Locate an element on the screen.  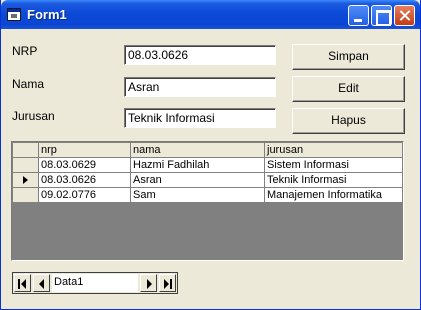
grid-header-row: nrp nama jurusan is located at coordinates (207, 150).